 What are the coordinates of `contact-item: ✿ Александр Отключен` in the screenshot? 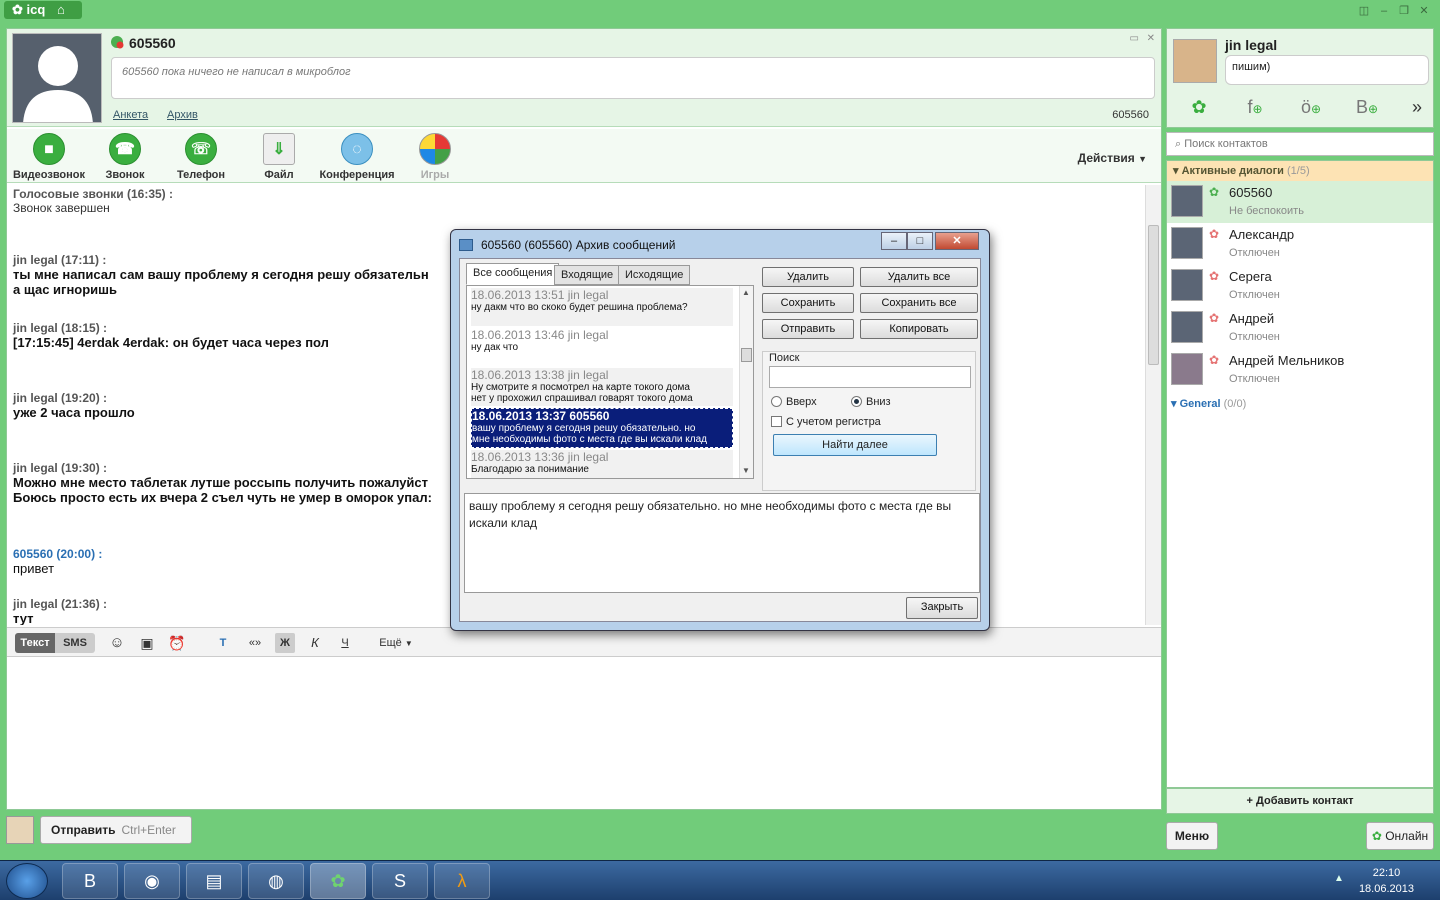 It's located at (1300, 244).